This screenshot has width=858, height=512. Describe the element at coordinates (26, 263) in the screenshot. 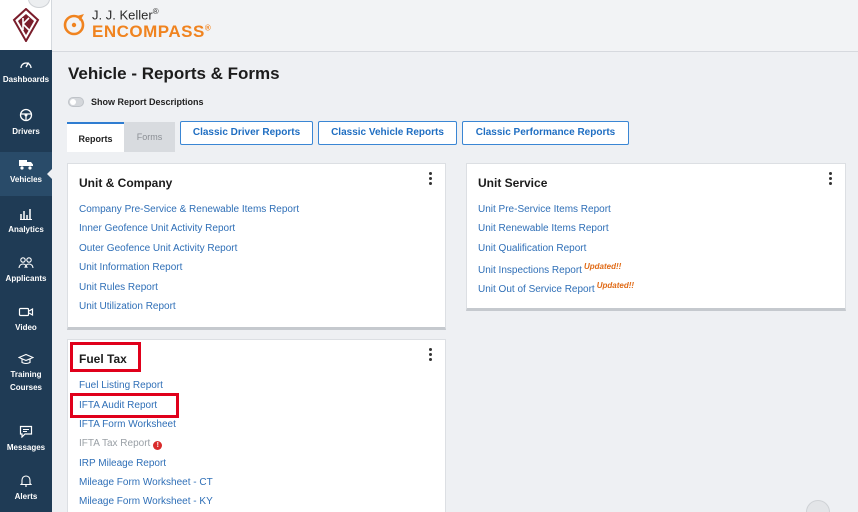

I see `people-icon` at that location.